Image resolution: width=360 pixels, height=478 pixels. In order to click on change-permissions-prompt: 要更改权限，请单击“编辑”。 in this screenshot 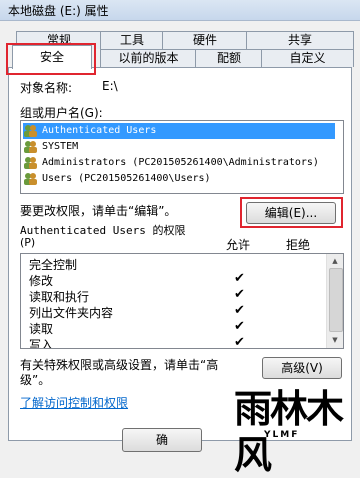, I will do `click(98, 211)`.